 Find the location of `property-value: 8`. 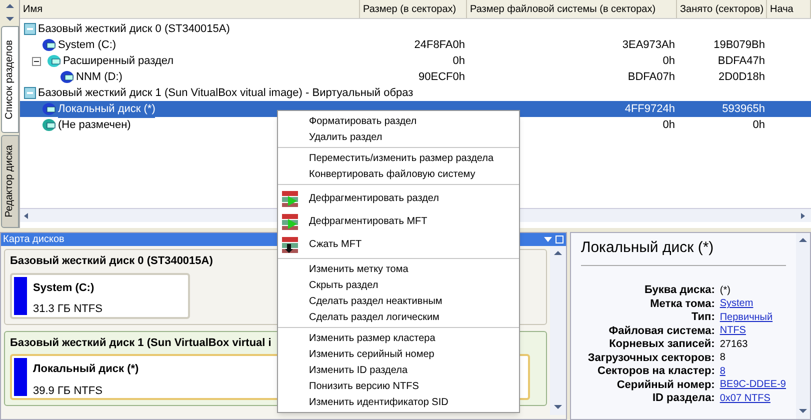

property-value: 8 is located at coordinates (723, 358).